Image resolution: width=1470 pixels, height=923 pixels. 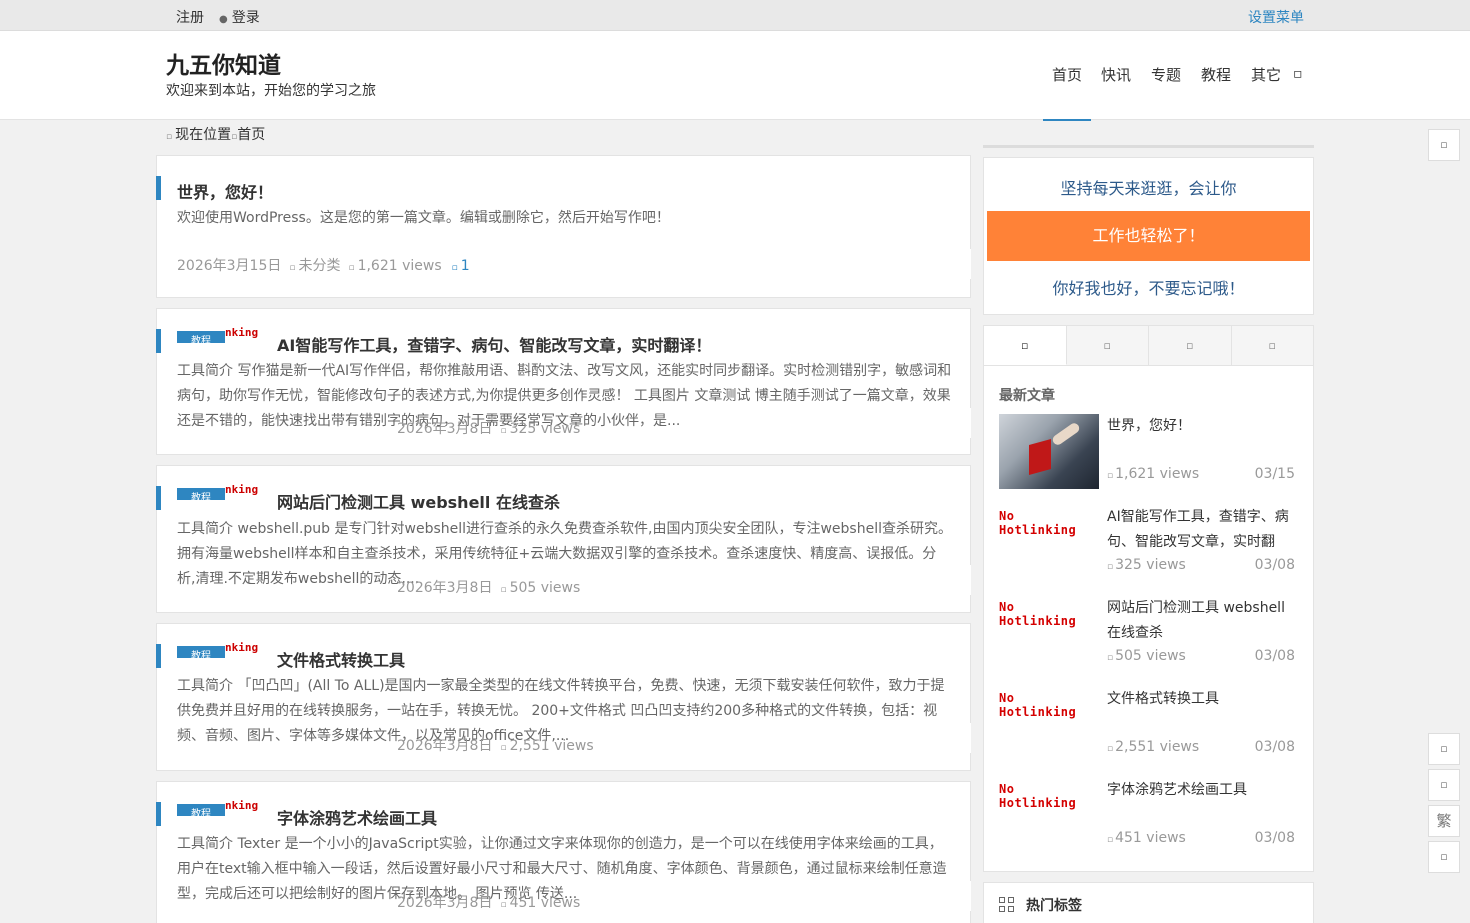 I want to click on list-icon: ▫, so click(x=1025, y=345).